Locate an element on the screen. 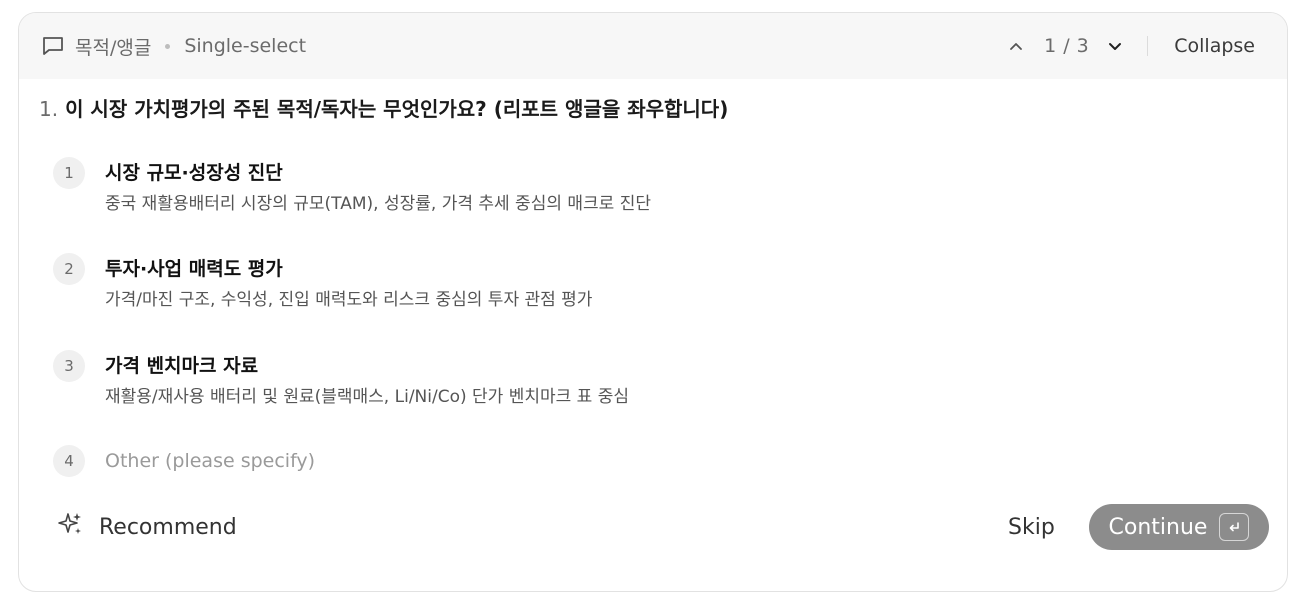 The image size is (1300, 592). option-index-badge: 1 is located at coordinates (69, 173).